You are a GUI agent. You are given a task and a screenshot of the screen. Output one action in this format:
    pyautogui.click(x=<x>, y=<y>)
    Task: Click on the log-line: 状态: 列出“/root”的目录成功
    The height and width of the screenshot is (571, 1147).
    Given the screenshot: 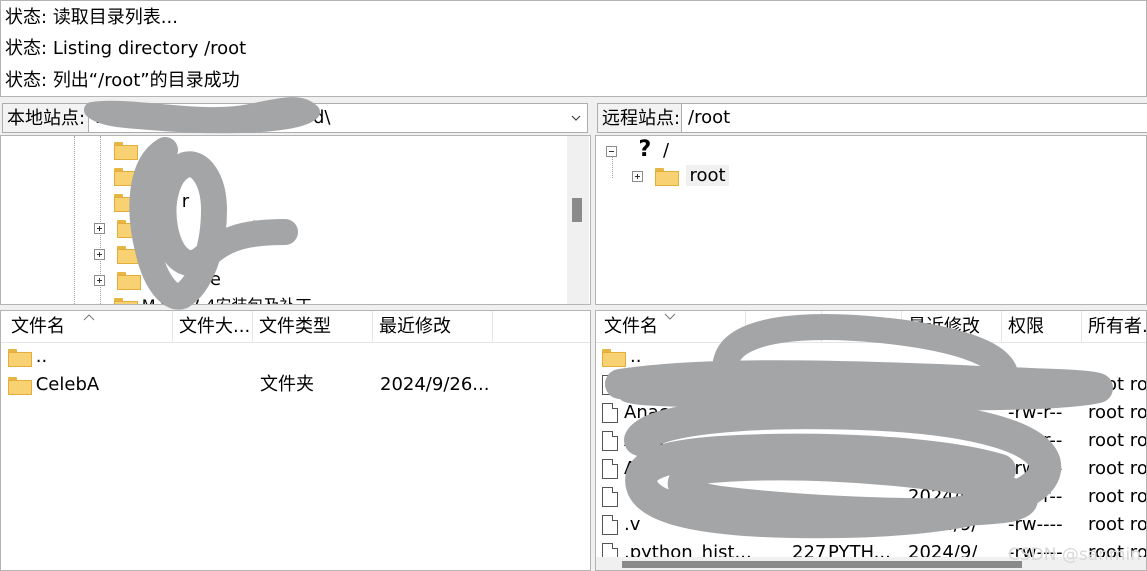 What is the action you would take?
    pyautogui.click(x=122, y=81)
    